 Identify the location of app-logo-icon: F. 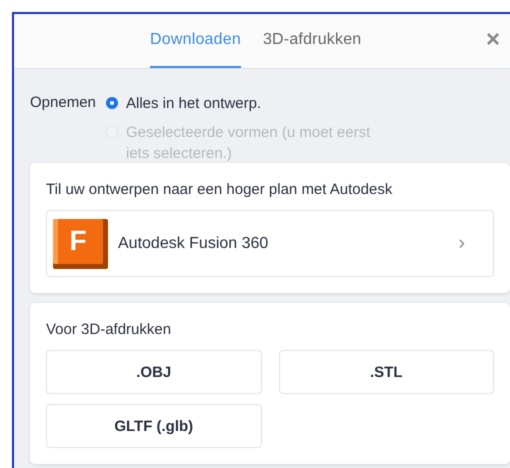
(80, 243).